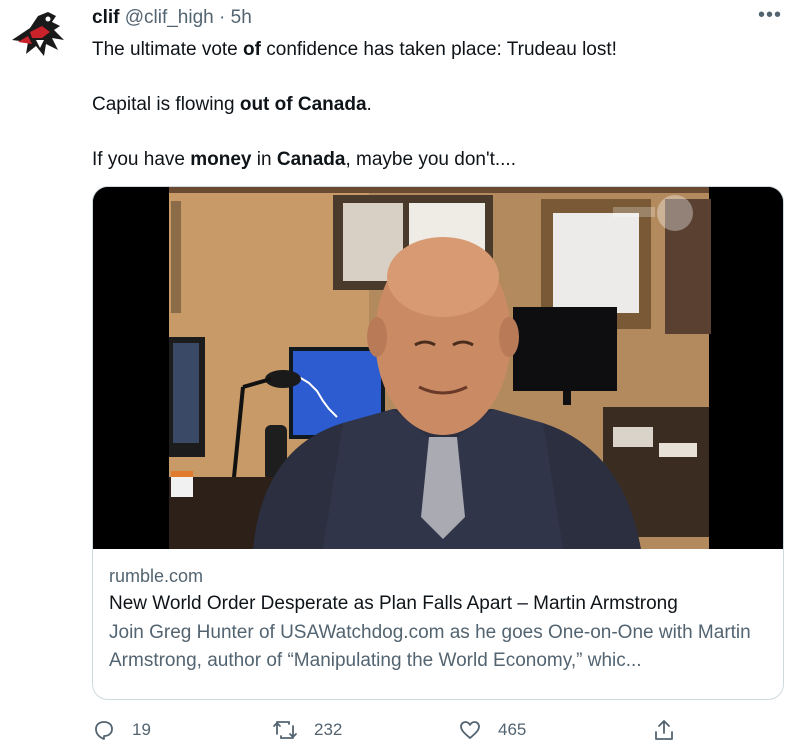  What do you see at coordinates (141, 729) in the screenshot?
I see `reply-count: 19` at bounding box center [141, 729].